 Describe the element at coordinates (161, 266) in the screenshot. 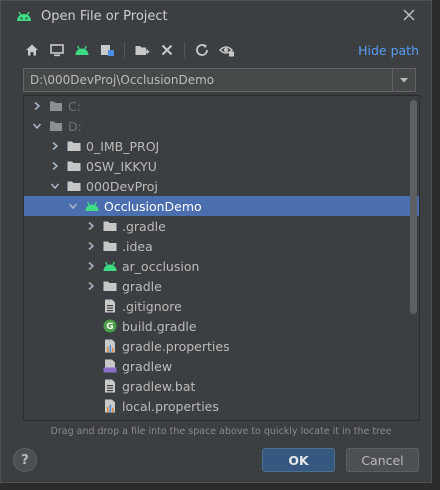

I see `tree-row-label: ar_occlusion` at that location.